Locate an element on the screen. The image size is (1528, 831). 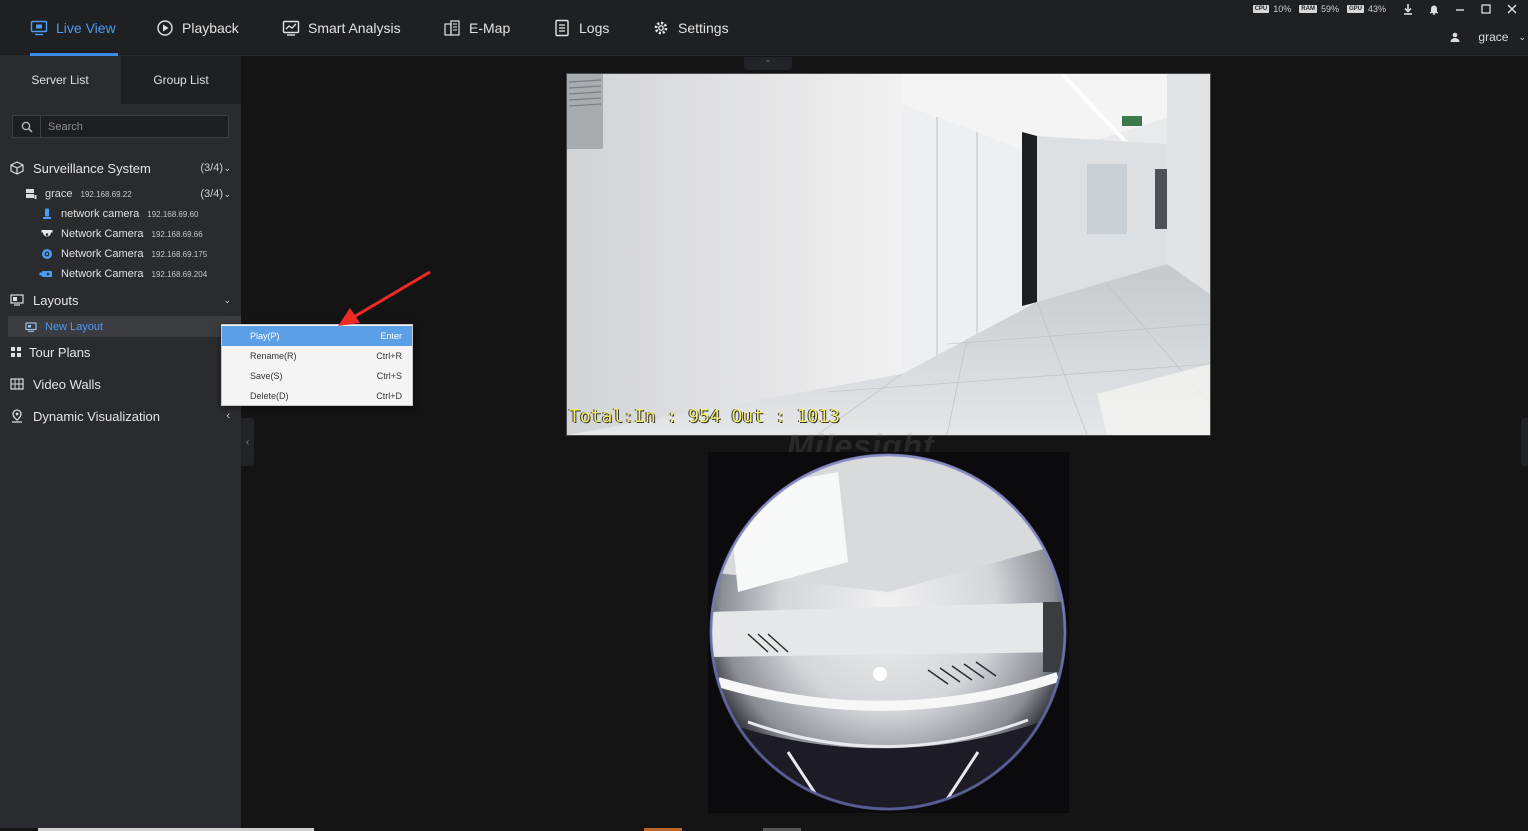
dome-camera-icon is located at coordinates (47, 234).